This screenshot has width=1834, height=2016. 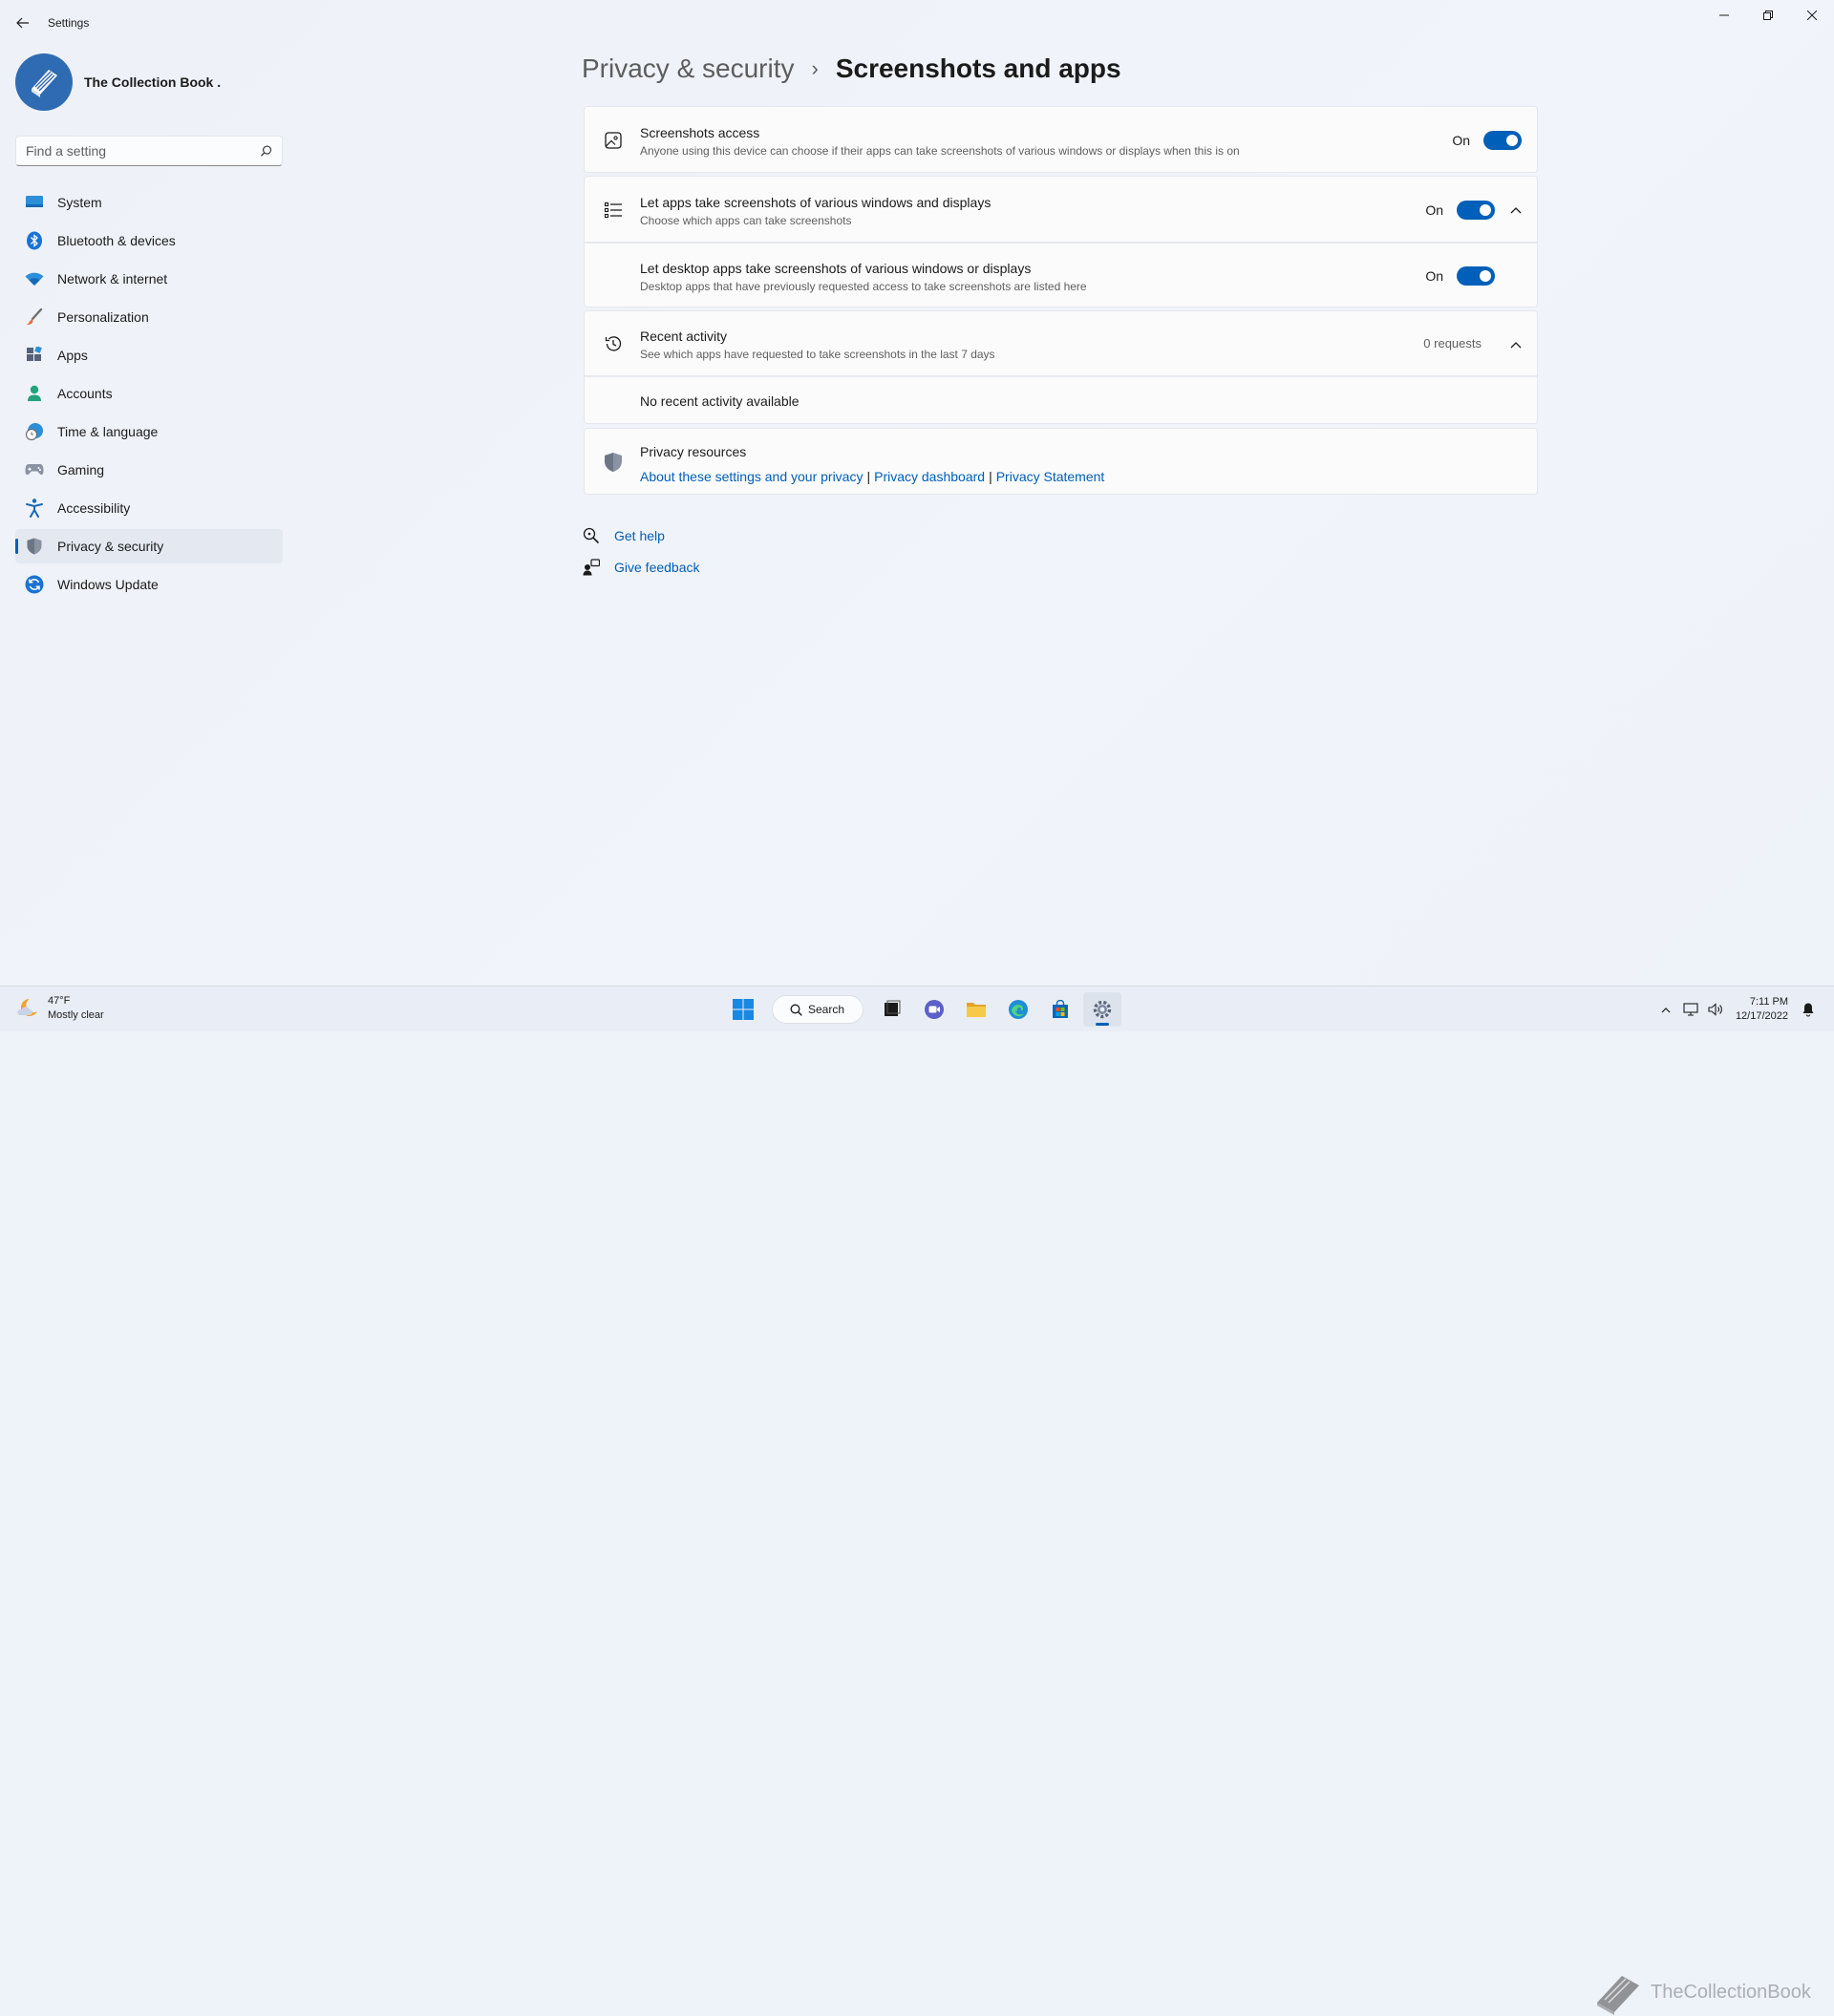 I want to click on bell-icon, so click(x=1808, y=1010).